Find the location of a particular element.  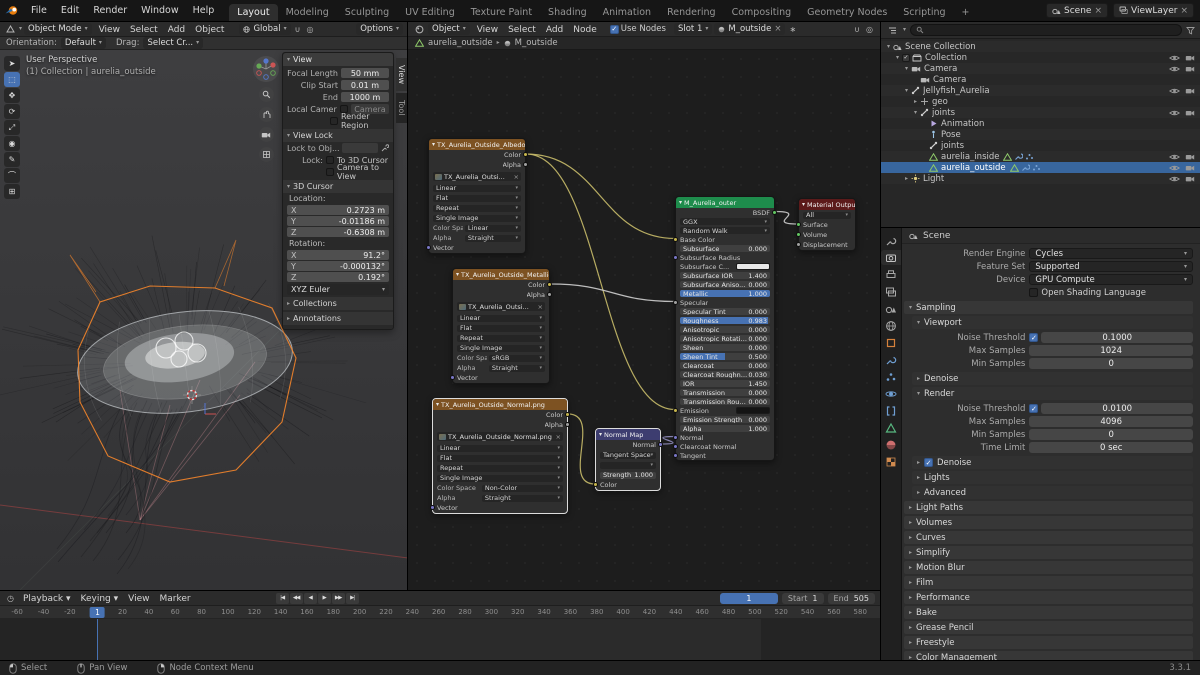

node-row-tangent: Tangent is located at coordinates (723, 455).